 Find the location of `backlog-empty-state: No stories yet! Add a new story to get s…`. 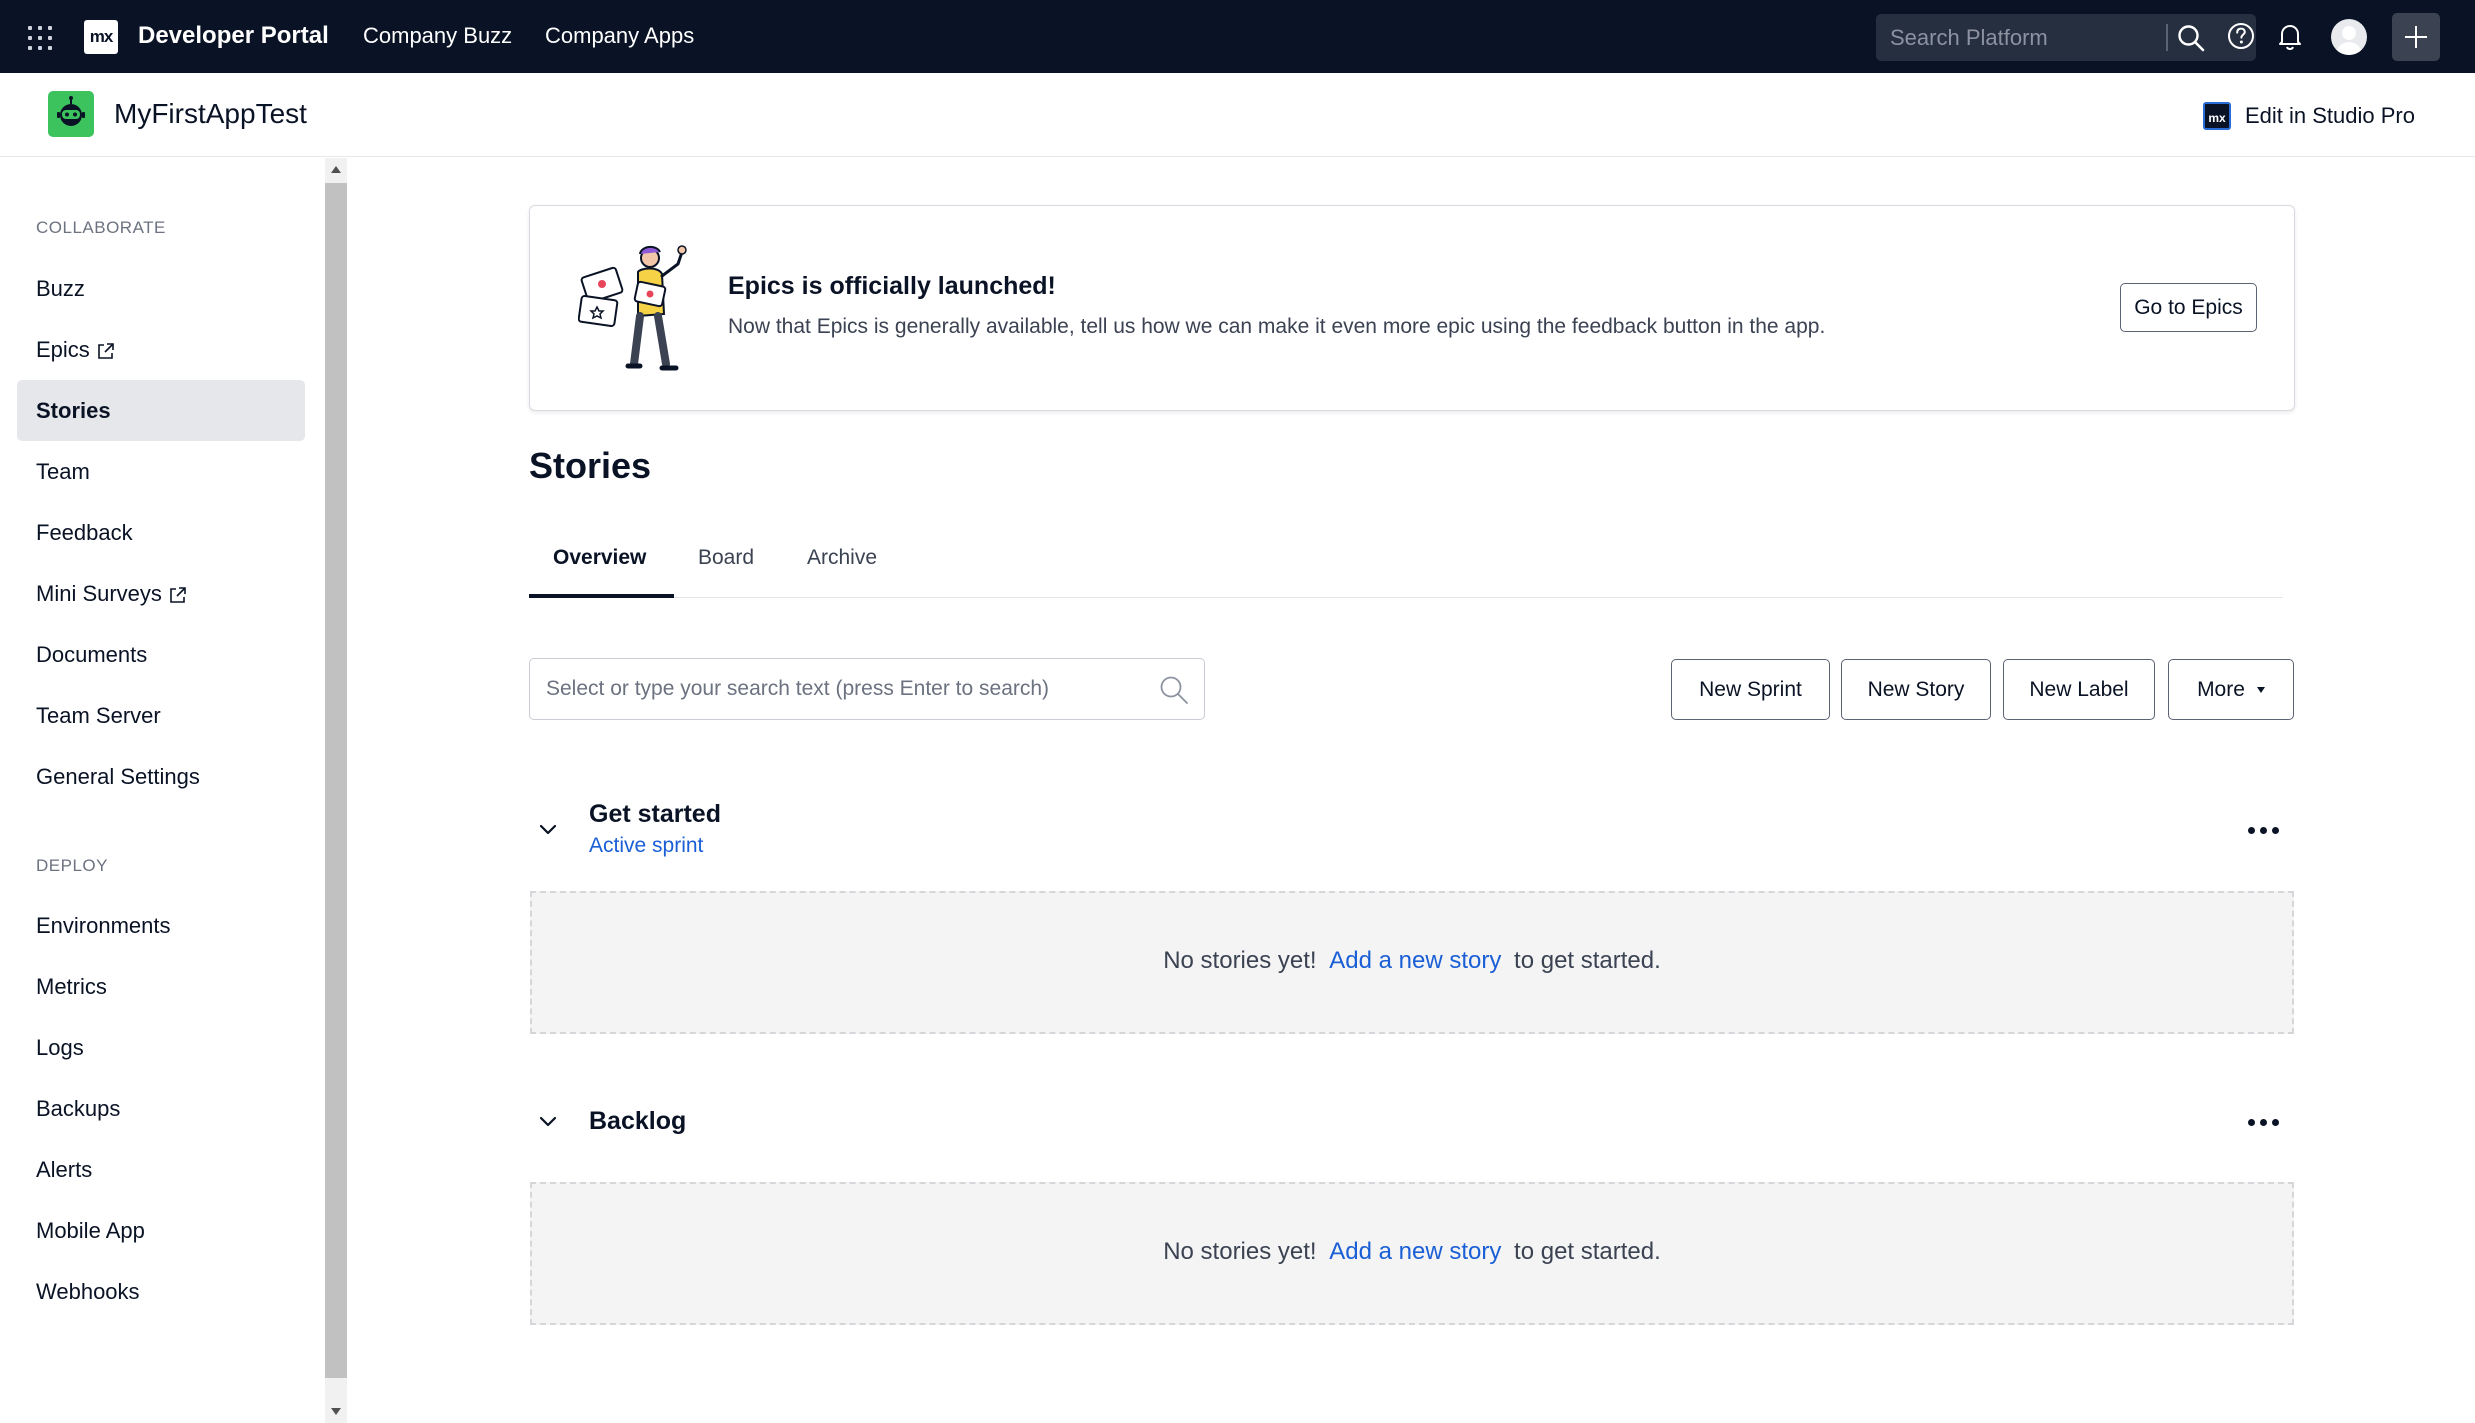

backlog-empty-state: No stories yet! Add a new story to get s… is located at coordinates (1412, 1253).